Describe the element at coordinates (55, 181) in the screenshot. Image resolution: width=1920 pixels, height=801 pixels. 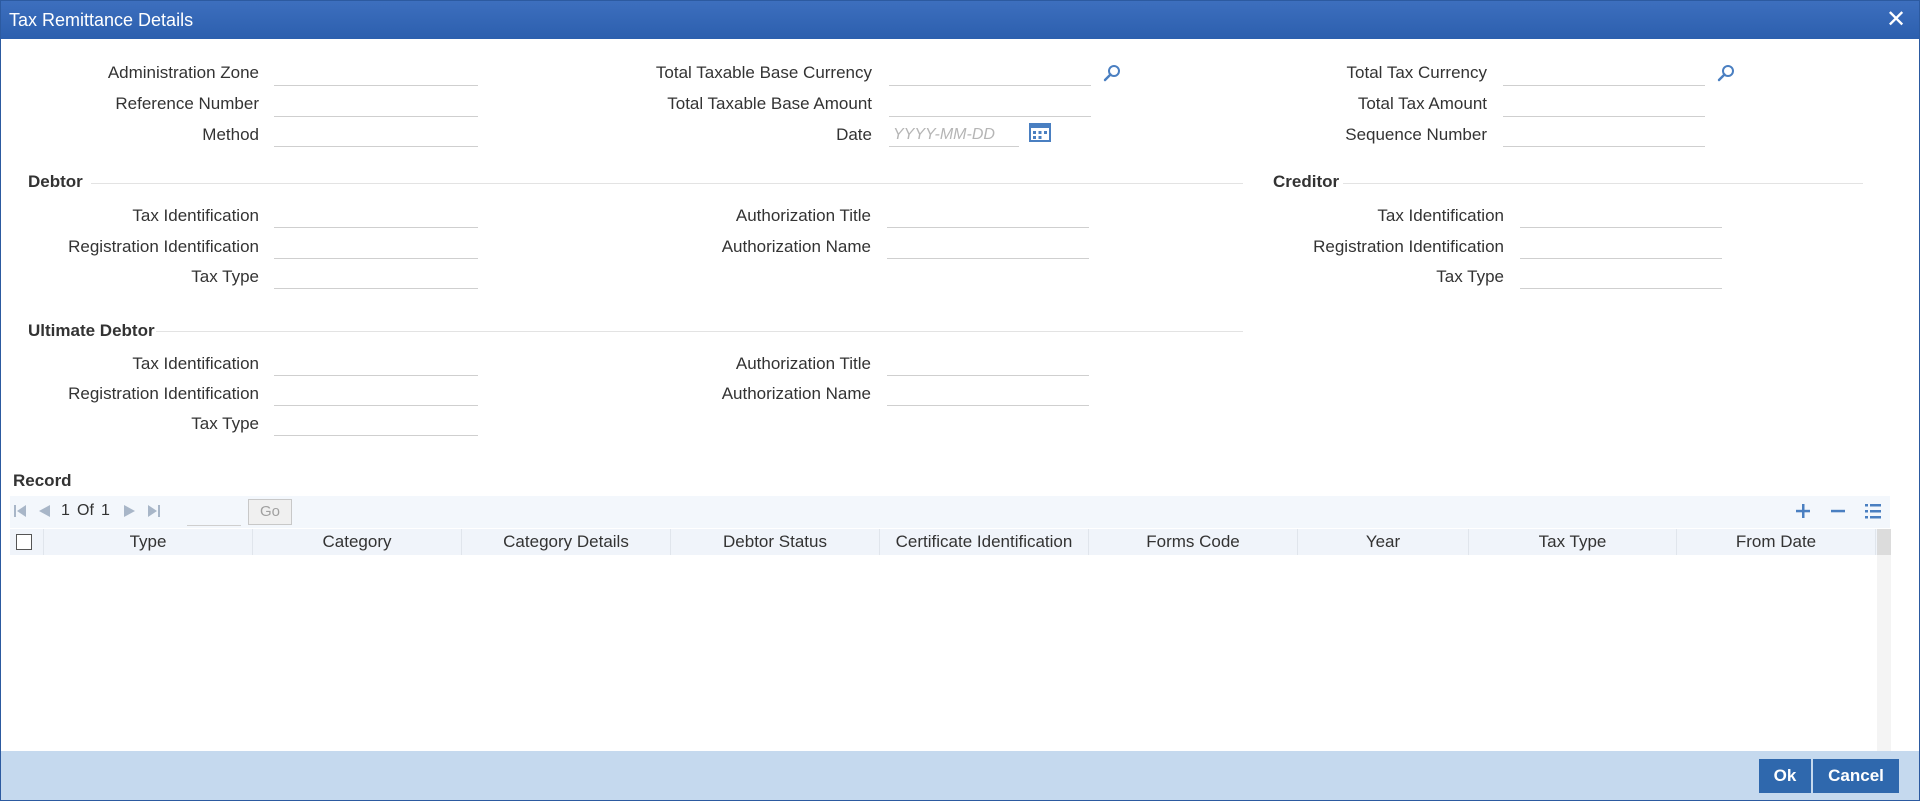
I see `debtor-section-title: Debtor` at that location.